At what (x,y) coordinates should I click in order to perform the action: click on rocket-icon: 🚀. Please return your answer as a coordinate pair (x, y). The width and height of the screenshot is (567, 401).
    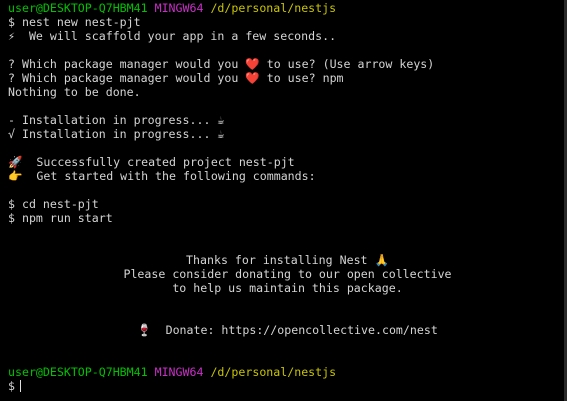
    Looking at the image, I should click on (15, 162).